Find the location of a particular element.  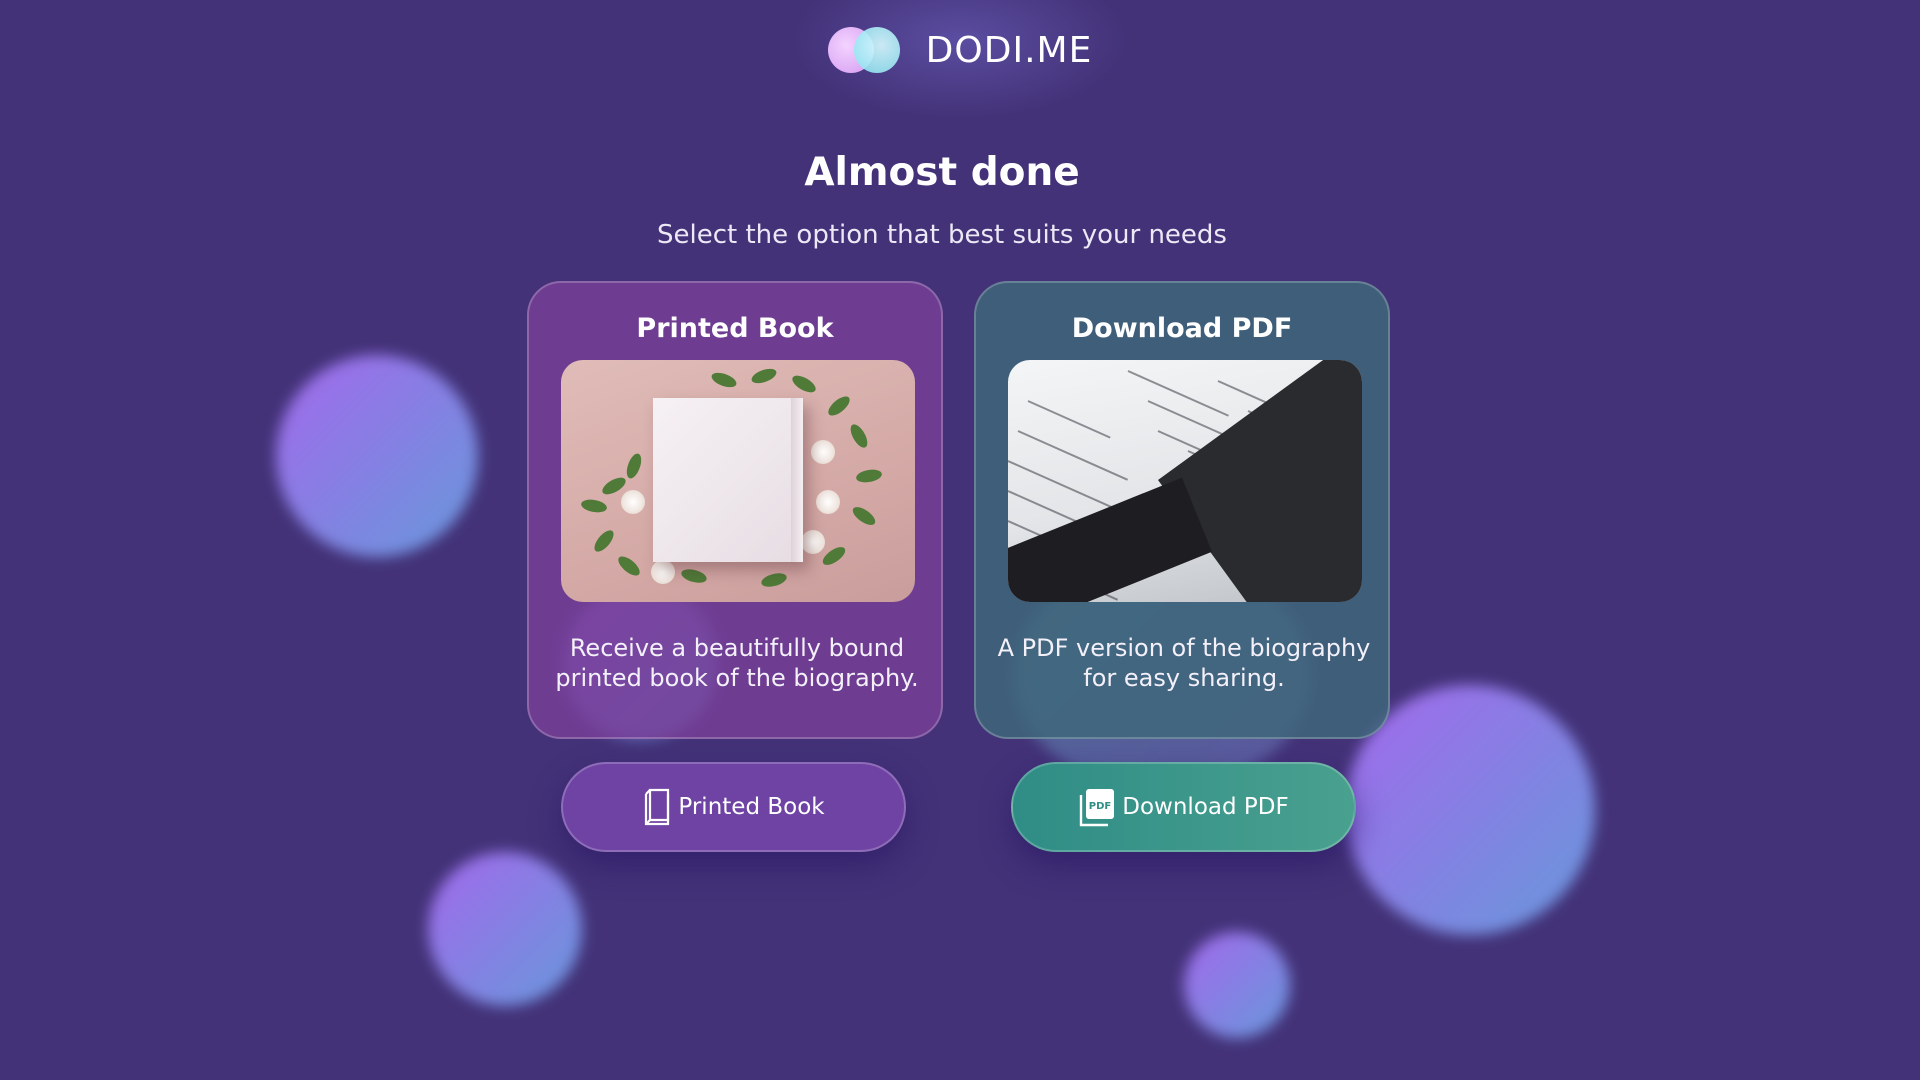

brand-header: DODI.ME is located at coordinates (960, 50).